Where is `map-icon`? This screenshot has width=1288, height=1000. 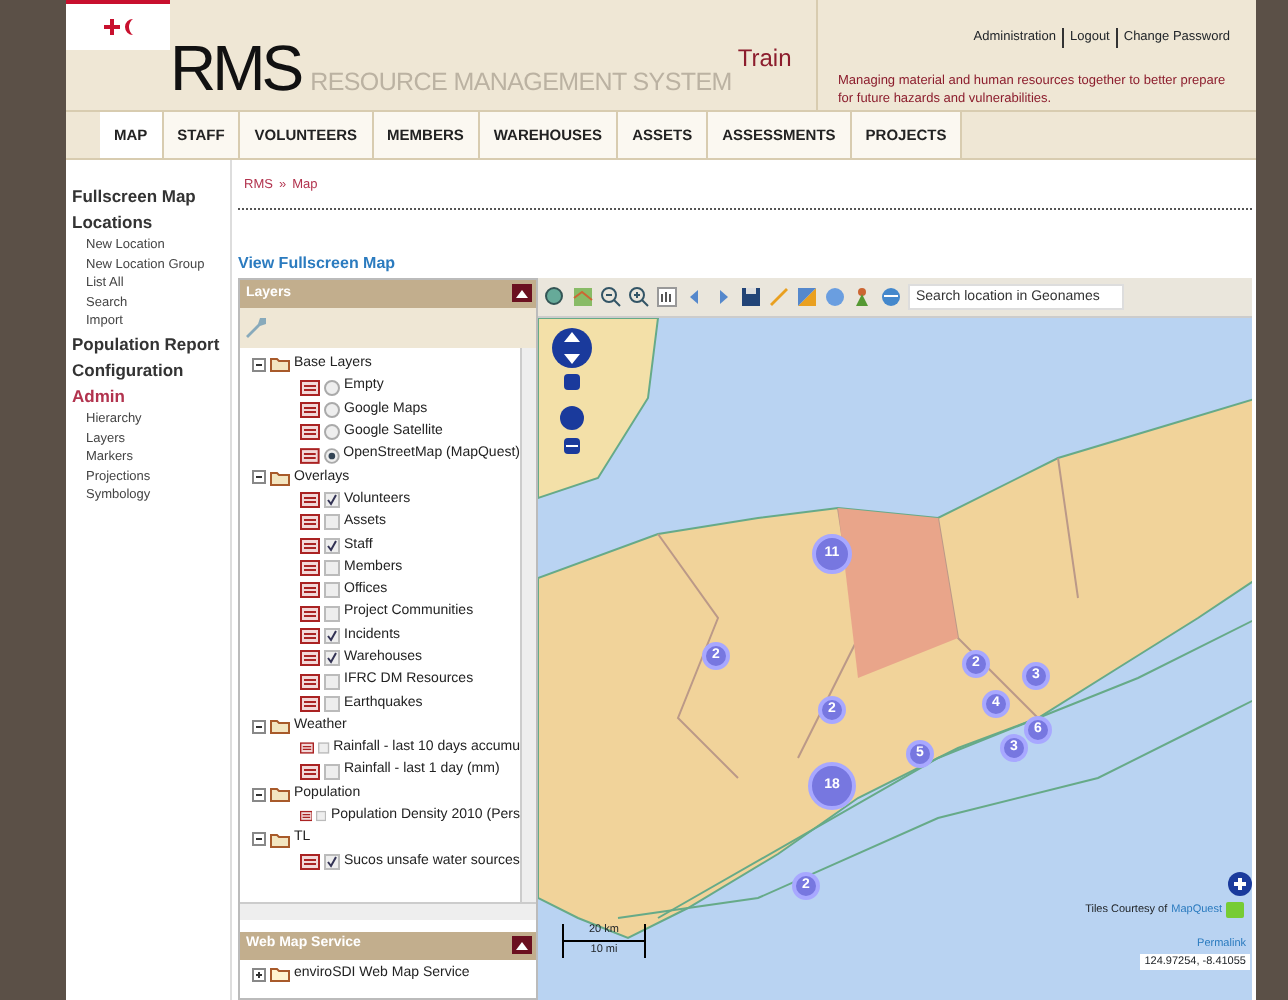
map-icon is located at coordinates (583, 296).